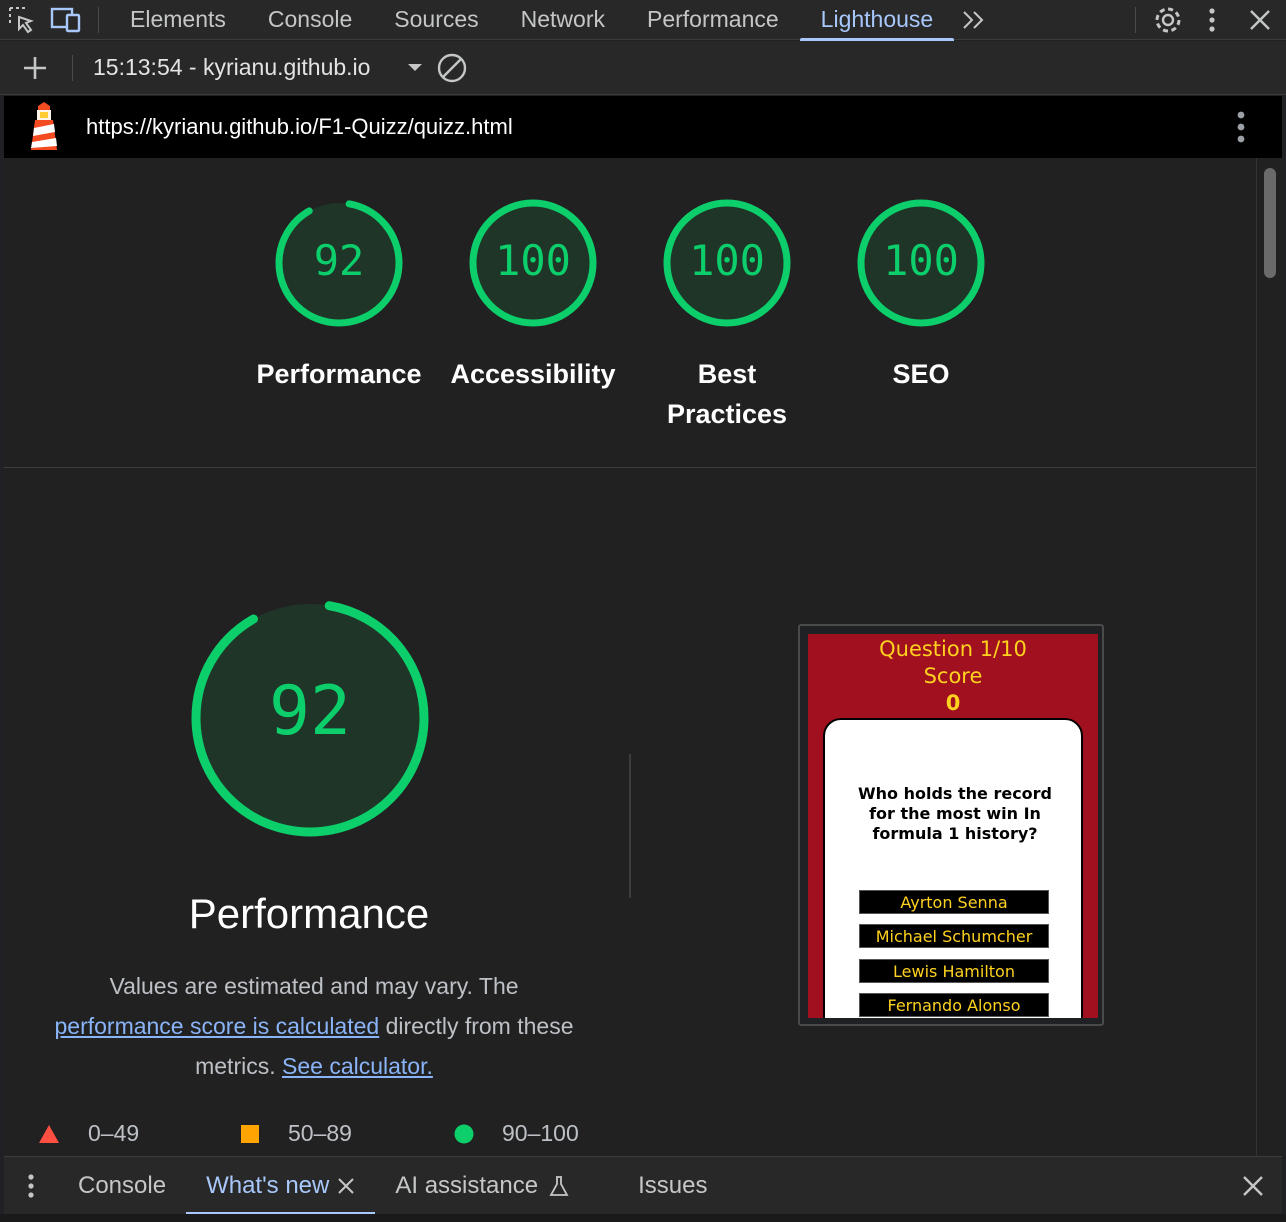 The height and width of the screenshot is (1222, 1286). I want to click on answer-option: Michael Schumcher, so click(954, 936).